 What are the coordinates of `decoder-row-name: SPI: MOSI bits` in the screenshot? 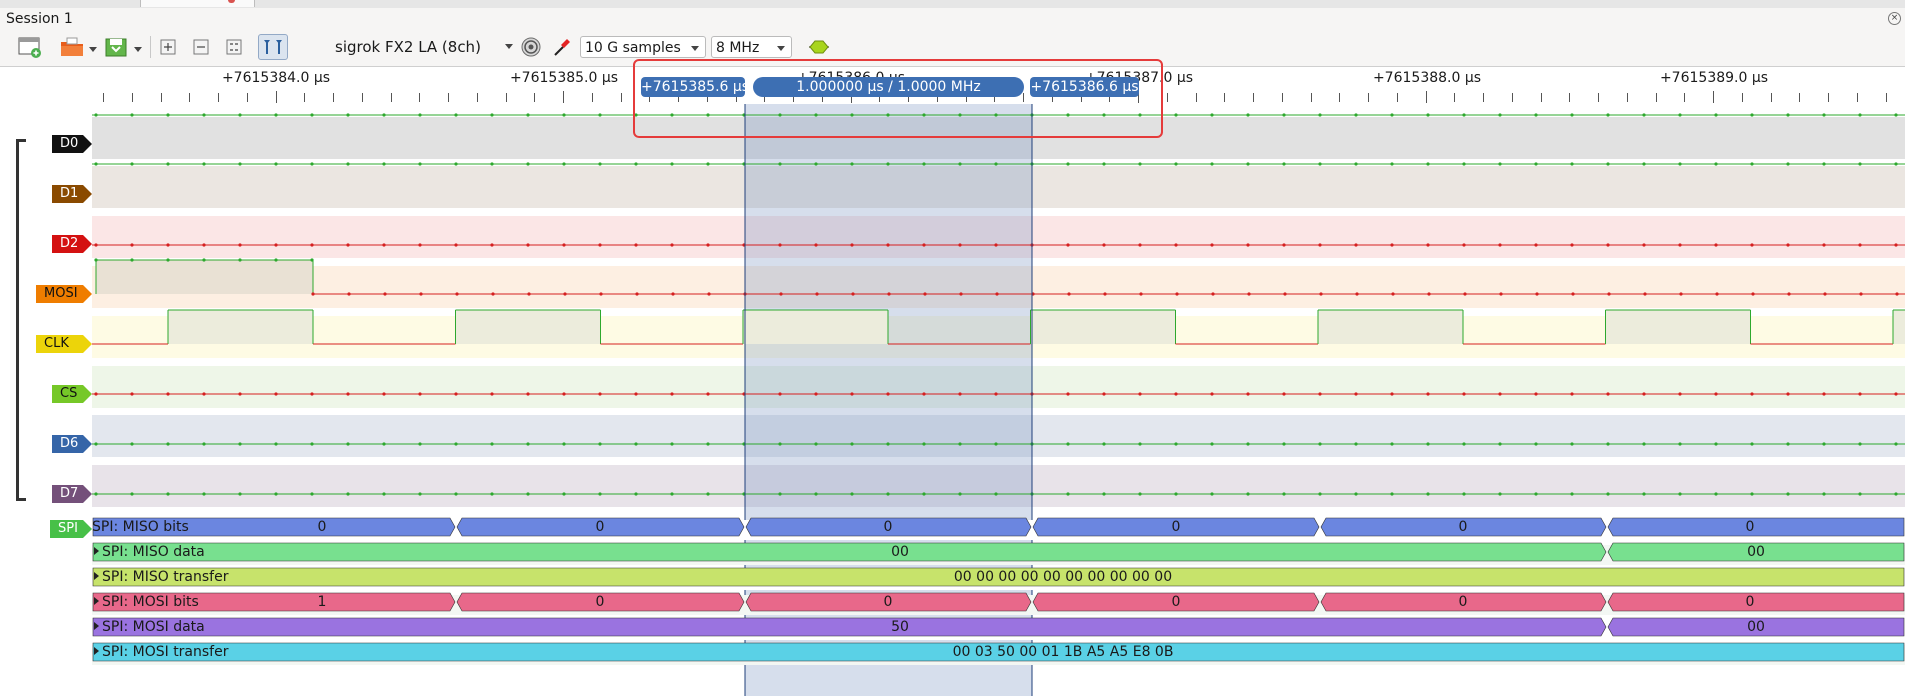 It's located at (145, 602).